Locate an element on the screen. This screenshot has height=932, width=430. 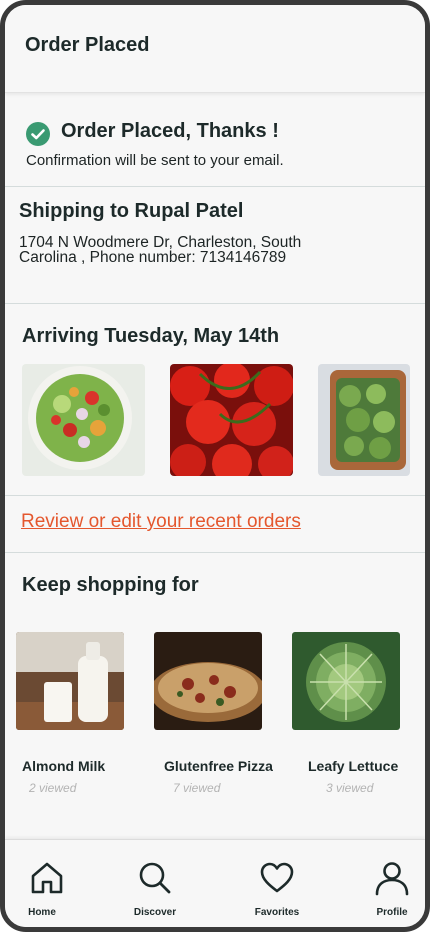
lettuce-photo is located at coordinates (346, 681).